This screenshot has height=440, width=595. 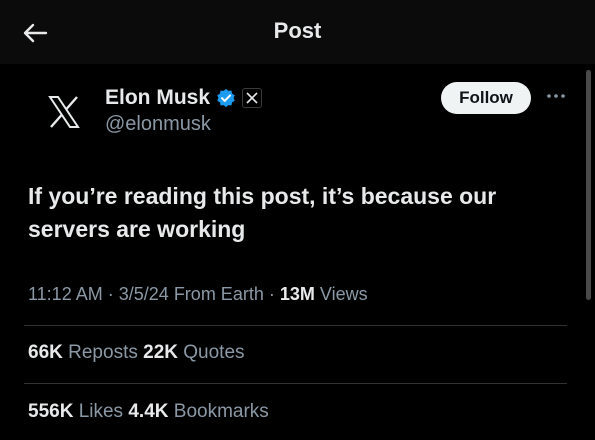 I want to click on quotes-stat: 22K Quotes, so click(x=193, y=352).